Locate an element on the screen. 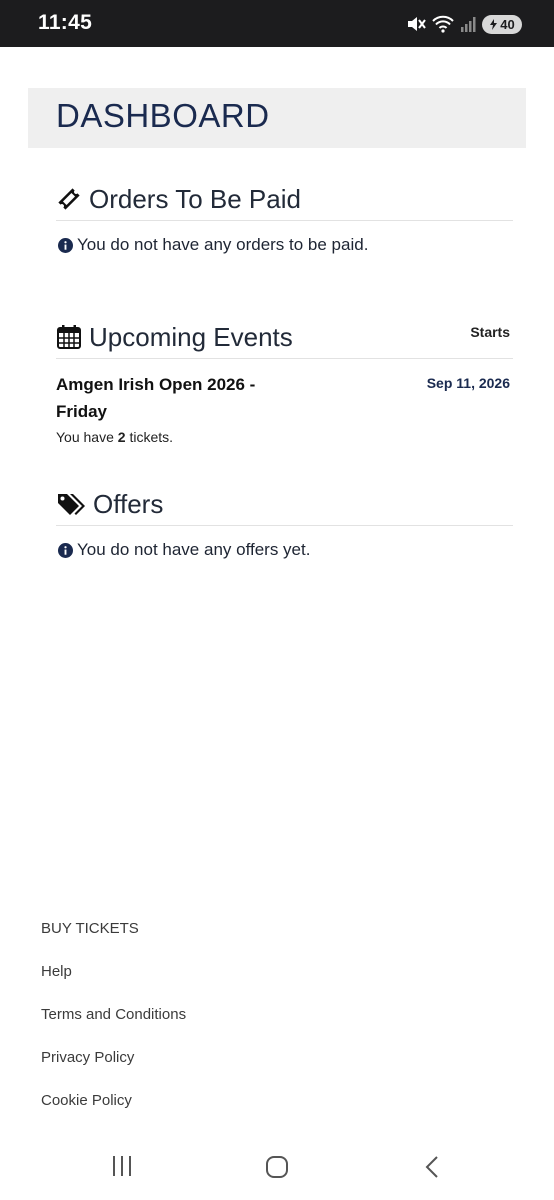 This screenshot has width=554, height=1200. battery-level: 40 is located at coordinates (507, 24).